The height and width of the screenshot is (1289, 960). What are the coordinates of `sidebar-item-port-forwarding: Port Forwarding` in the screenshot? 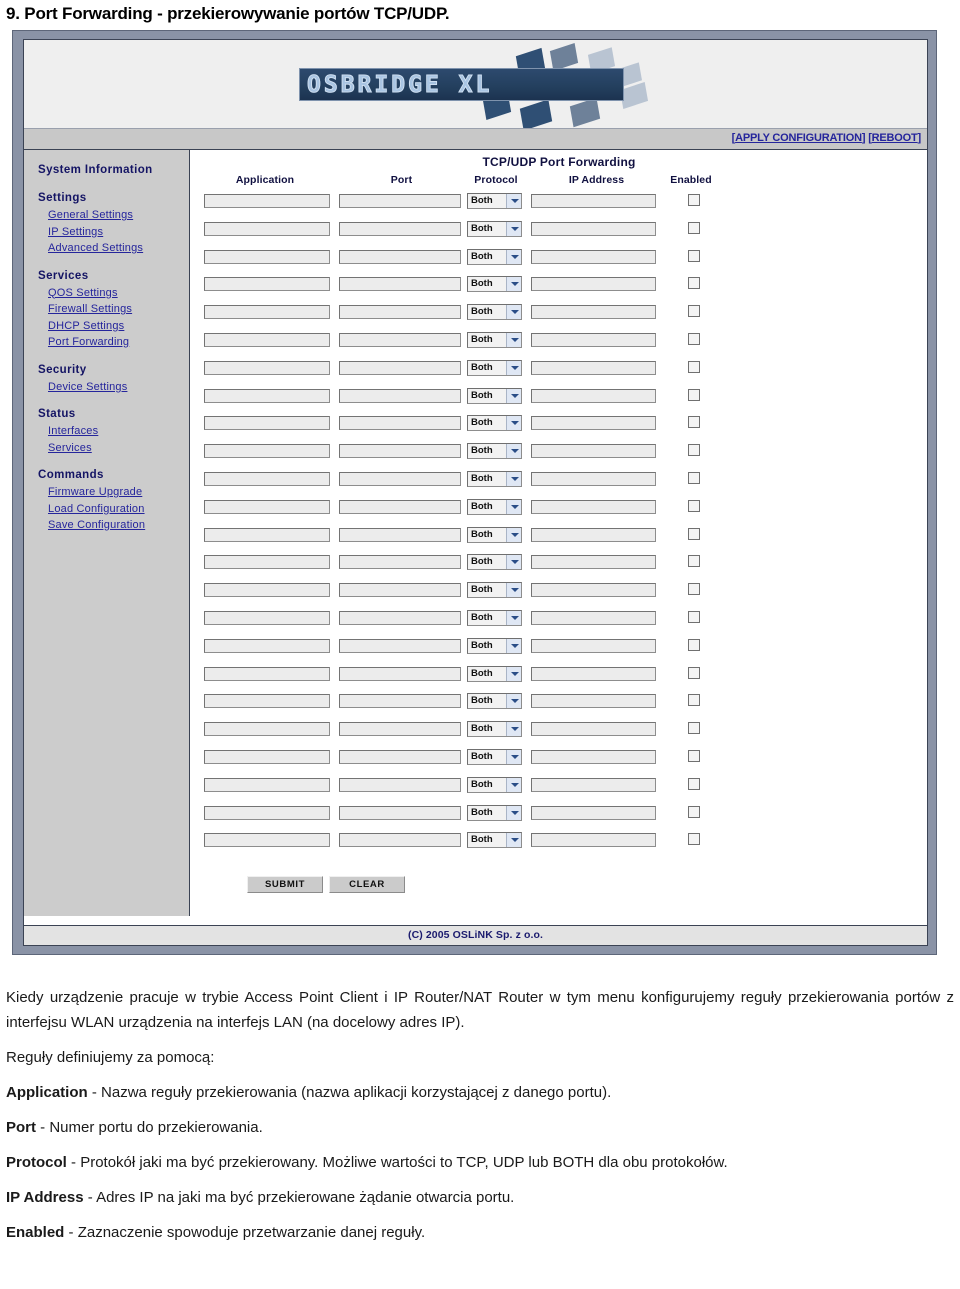 It's located at (118, 342).